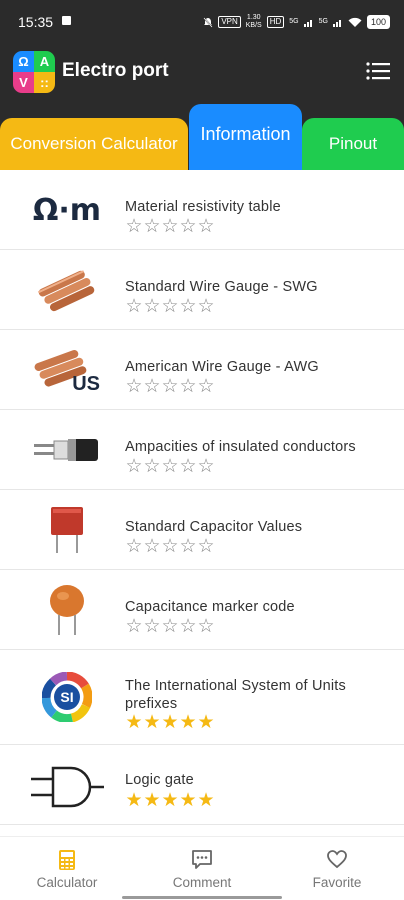  I want to click on copper-wires-us-icon: US, so click(67, 370).